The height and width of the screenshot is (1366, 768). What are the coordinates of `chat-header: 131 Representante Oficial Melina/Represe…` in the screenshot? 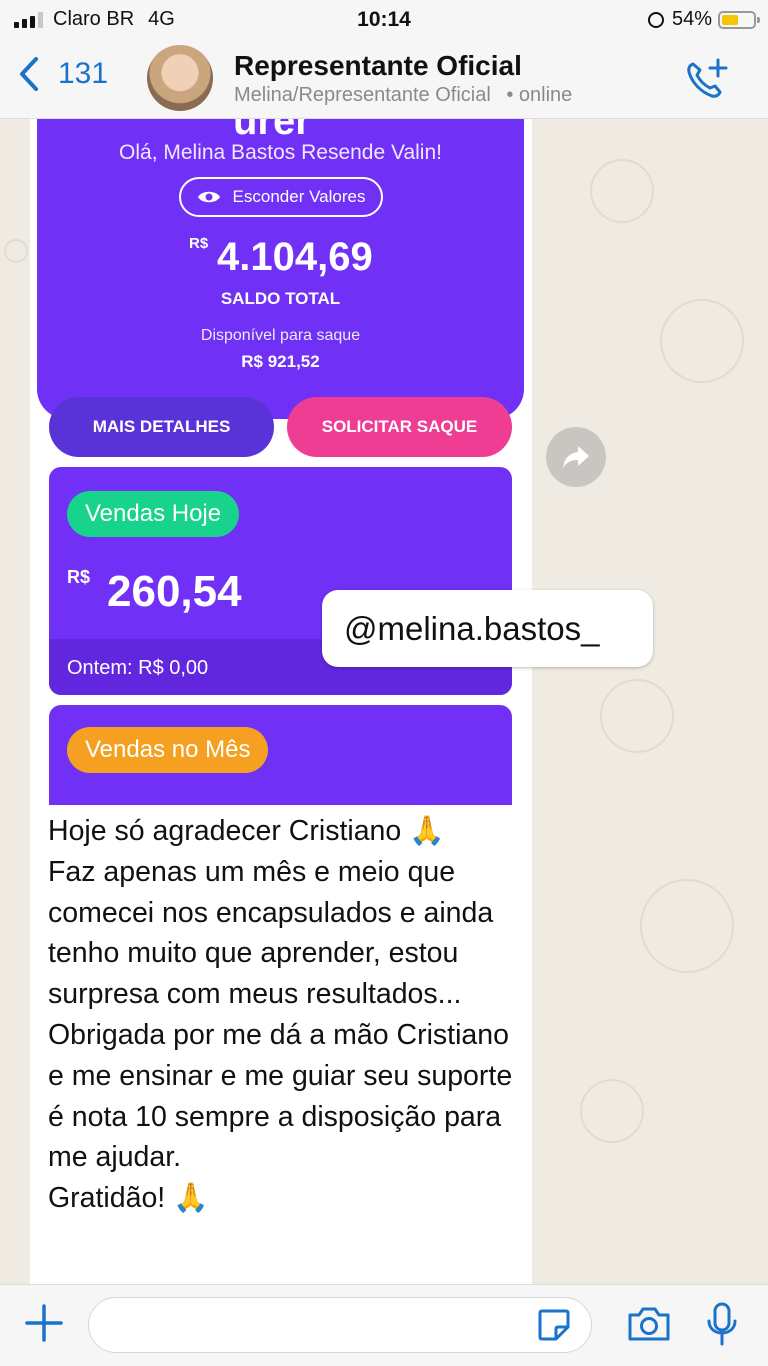 It's located at (384, 79).